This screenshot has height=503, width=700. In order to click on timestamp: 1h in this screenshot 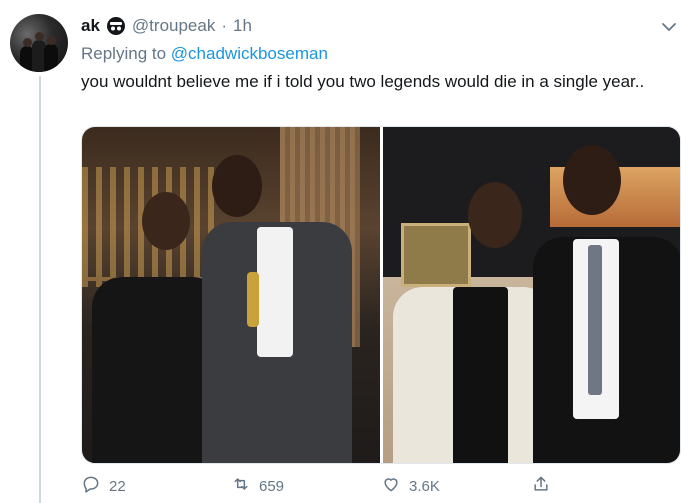, I will do `click(242, 26)`.